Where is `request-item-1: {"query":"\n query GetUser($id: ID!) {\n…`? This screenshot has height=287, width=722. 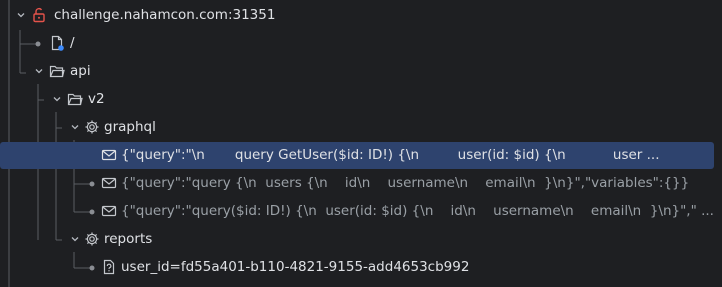 request-item-1: {"query":"\n query GetUser($id: ID!) {\n… is located at coordinates (361, 155).